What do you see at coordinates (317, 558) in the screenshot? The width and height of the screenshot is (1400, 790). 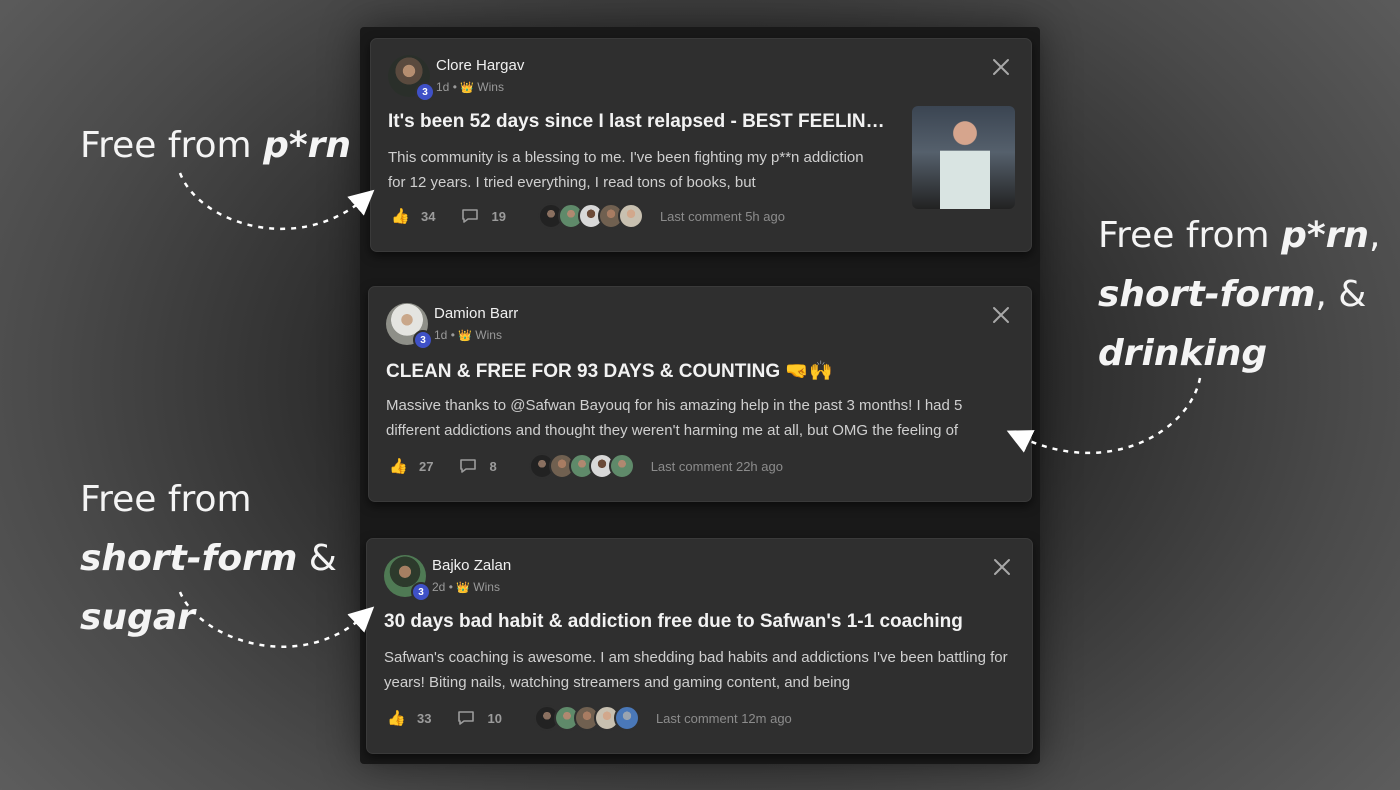 I see `annotation-text: &` at bounding box center [317, 558].